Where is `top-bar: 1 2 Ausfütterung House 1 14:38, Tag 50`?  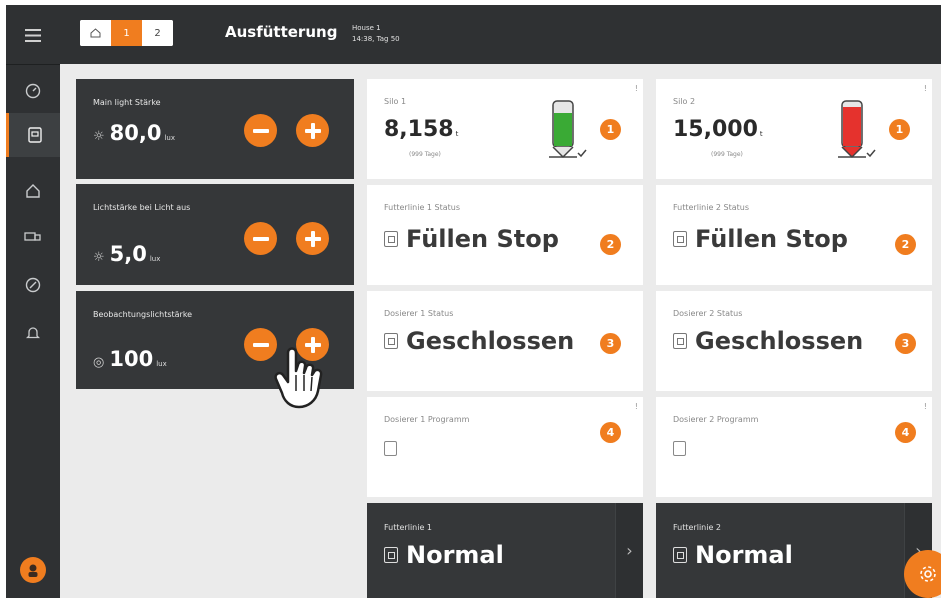 top-bar: 1 2 Ausfütterung House 1 14:38, Tag 50 is located at coordinates (500, 34).